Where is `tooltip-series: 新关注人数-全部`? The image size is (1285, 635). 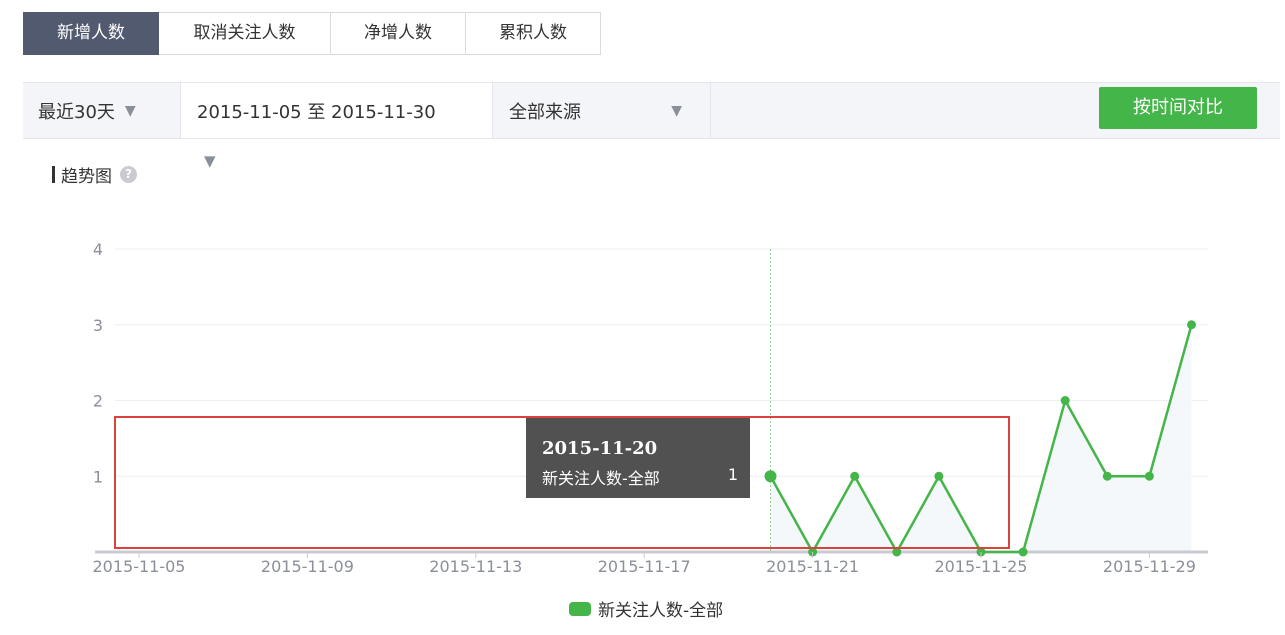
tooltip-series: 新关注人数-全部 is located at coordinates (601, 478).